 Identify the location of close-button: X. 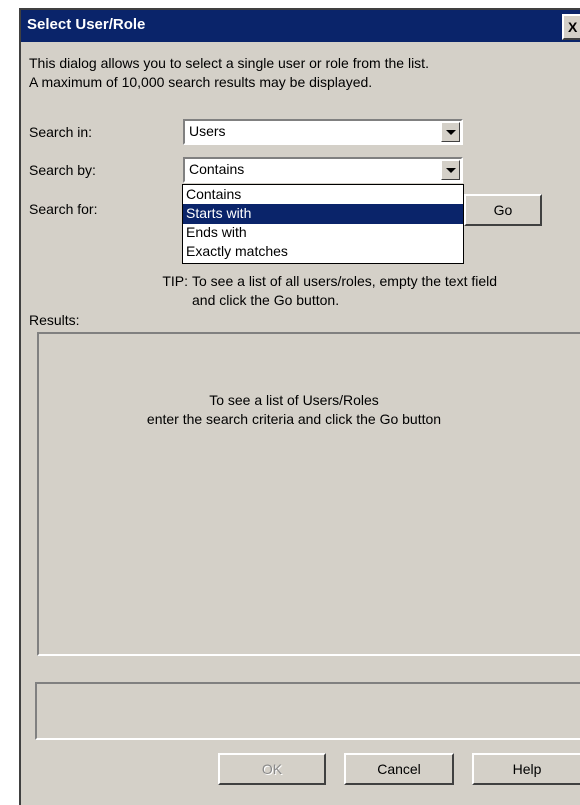
(571, 27).